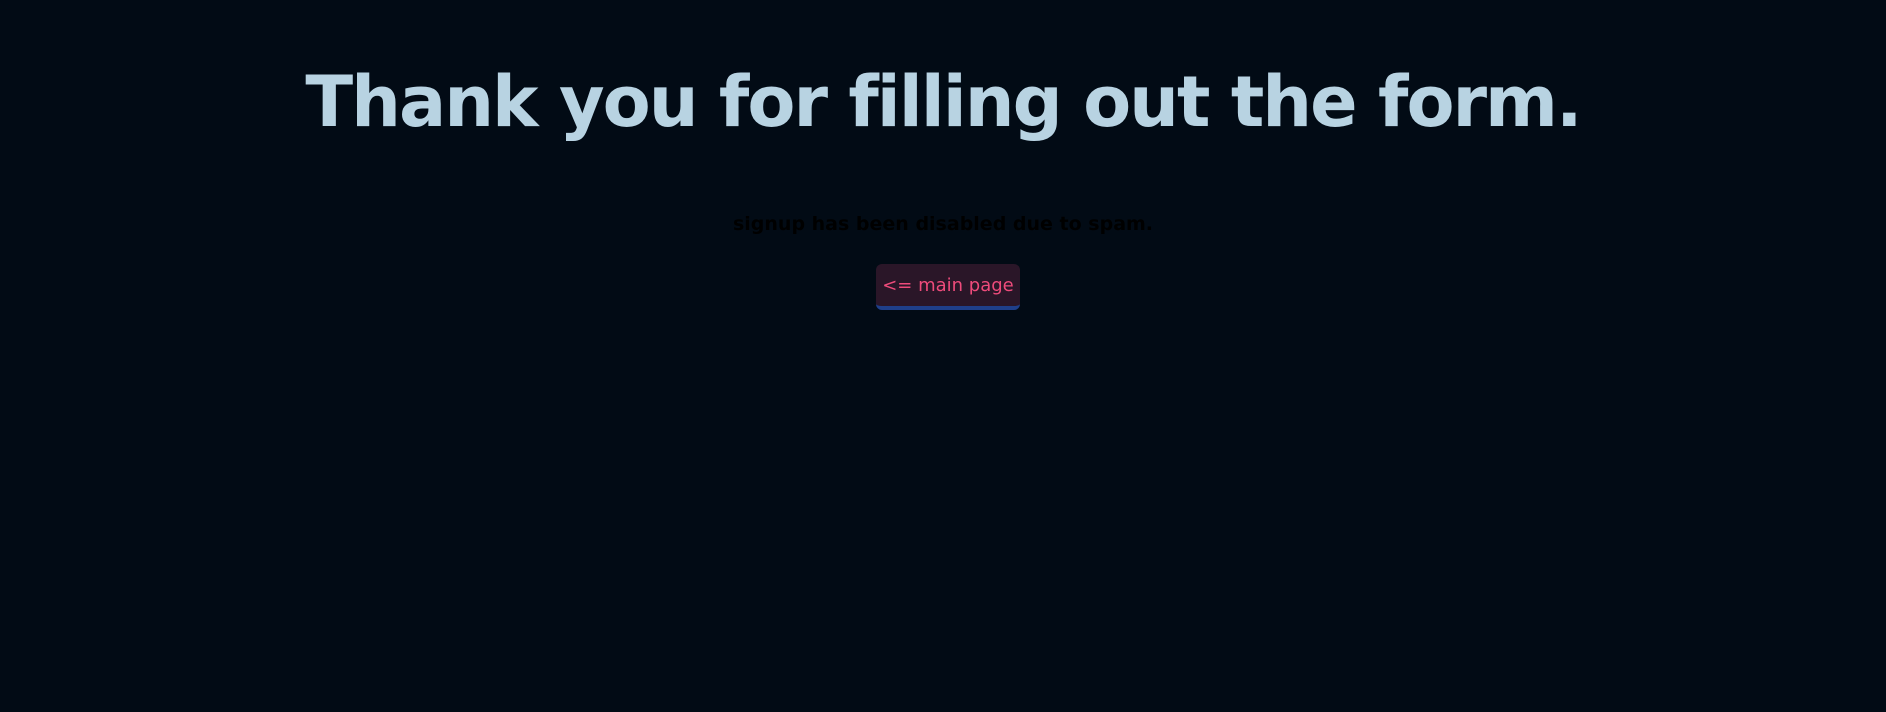  I want to click on signup-disabled-notice: signup has been disabled due to spam., so click(943, 224).